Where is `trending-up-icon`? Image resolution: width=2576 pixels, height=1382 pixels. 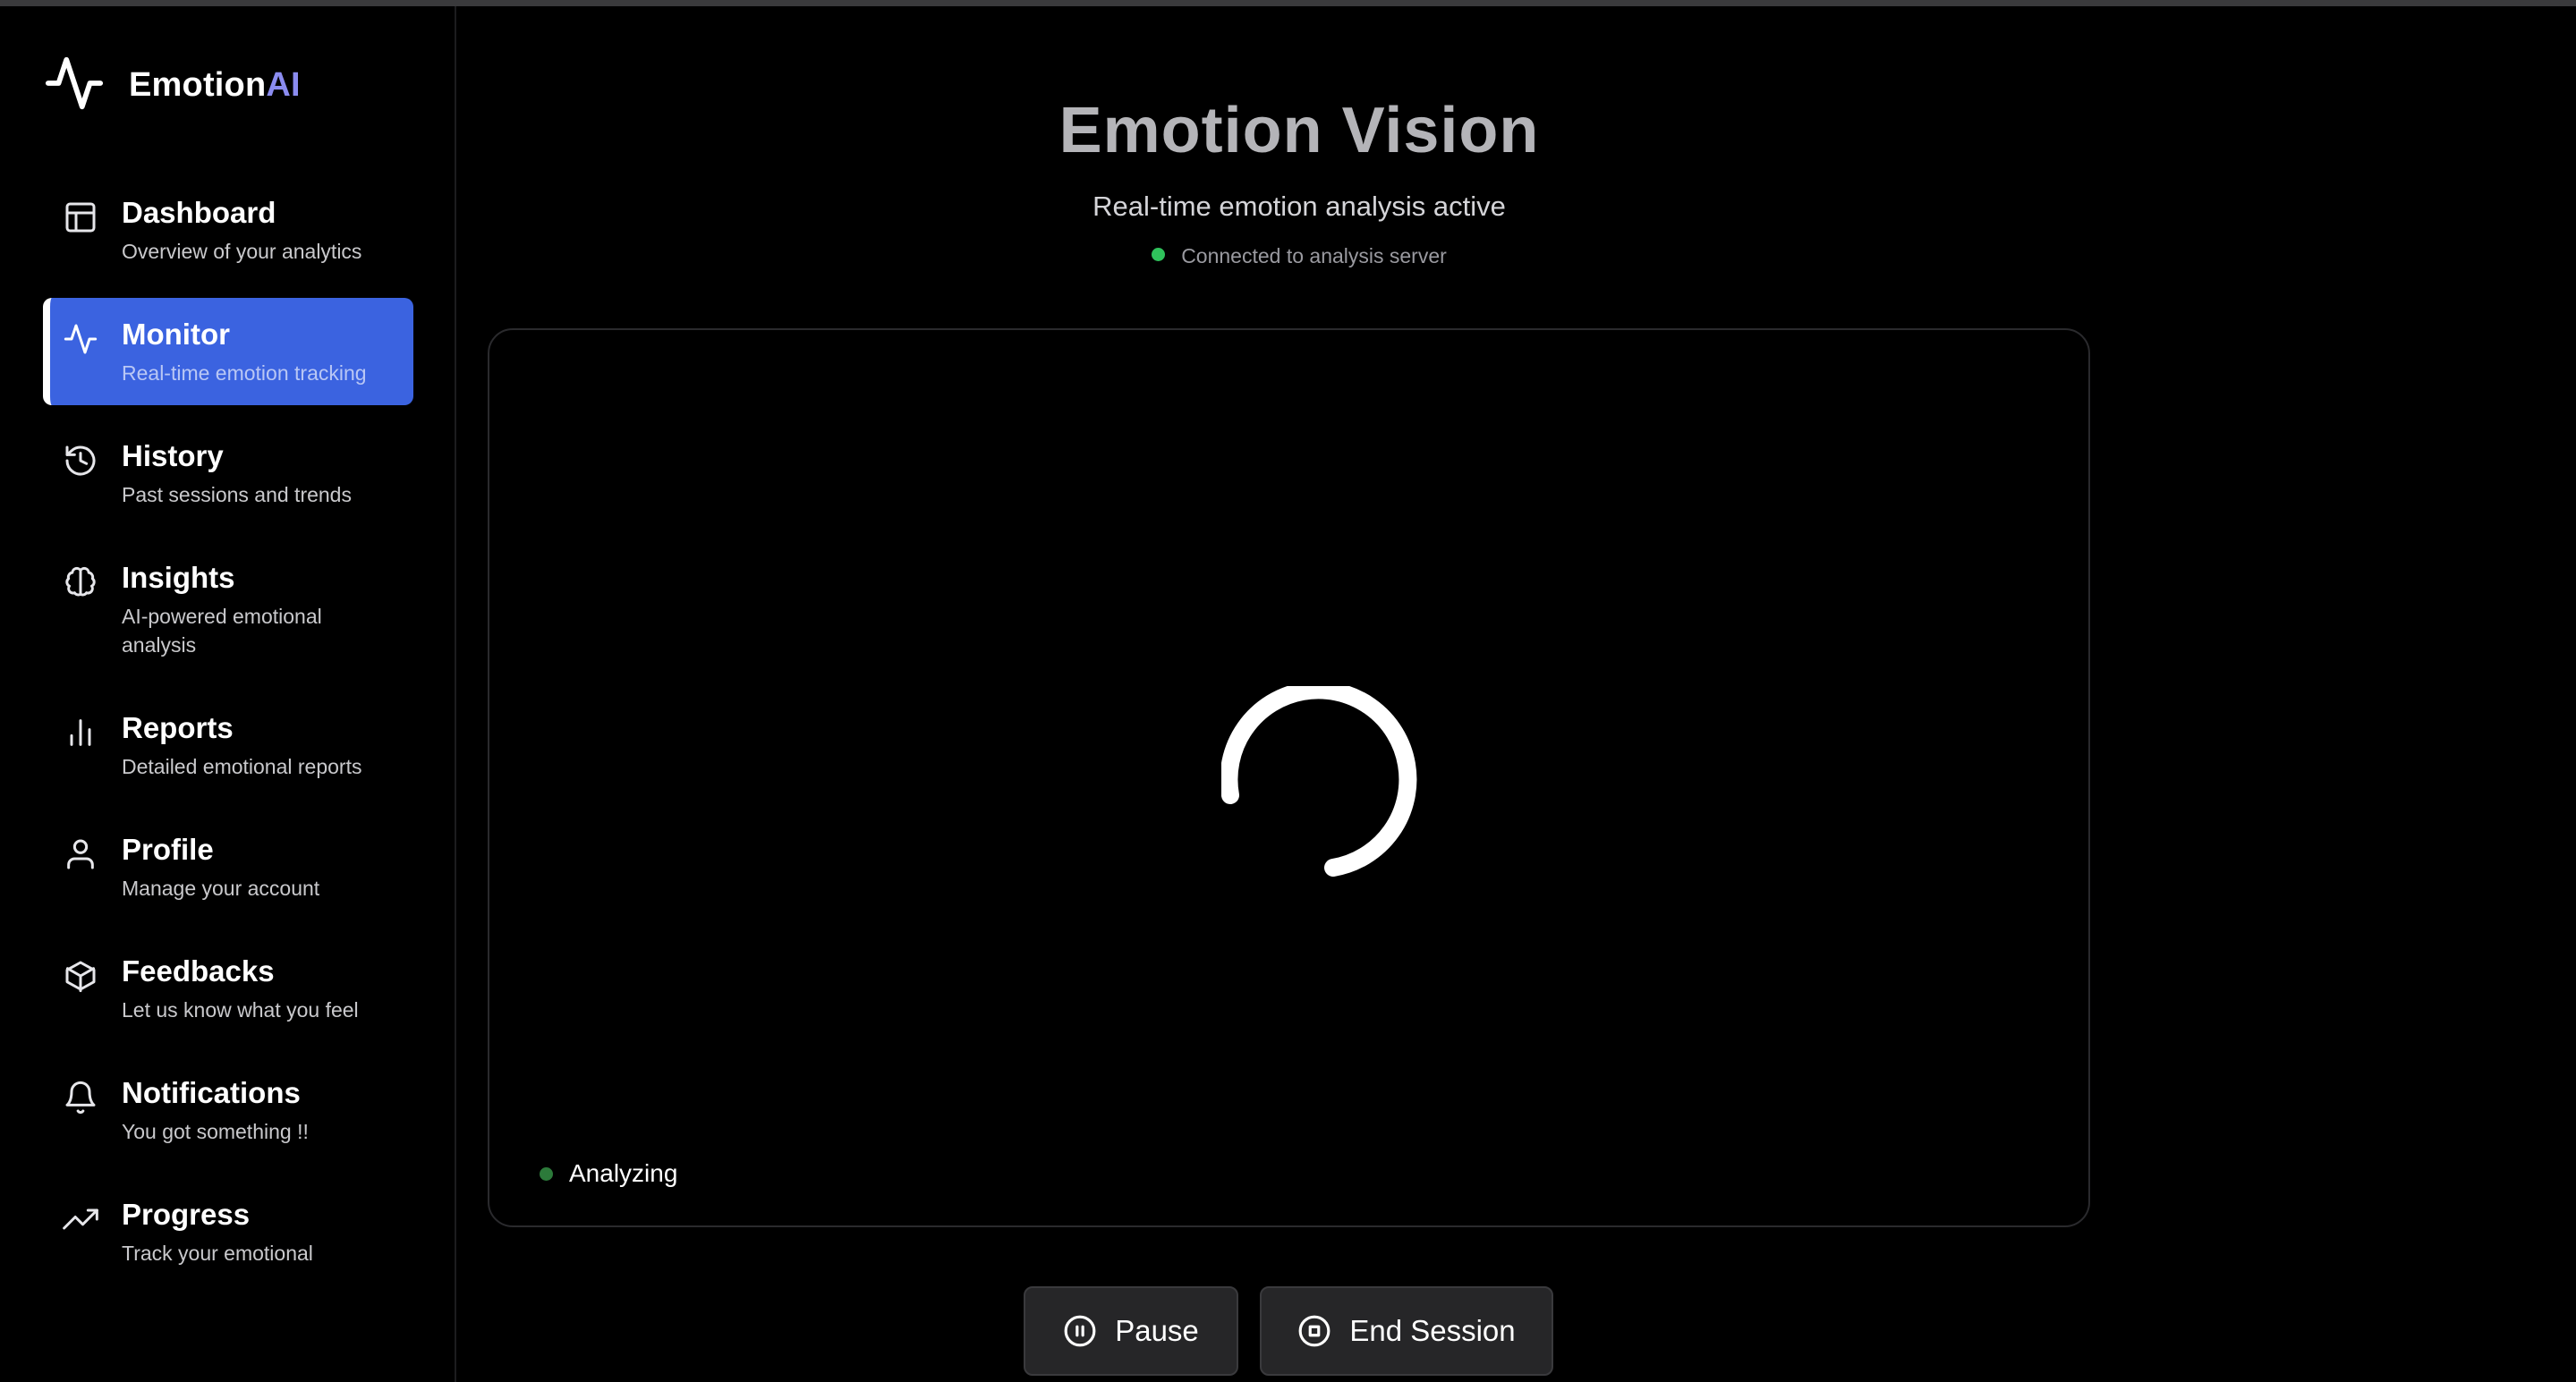 trending-up-icon is located at coordinates (80, 1219).